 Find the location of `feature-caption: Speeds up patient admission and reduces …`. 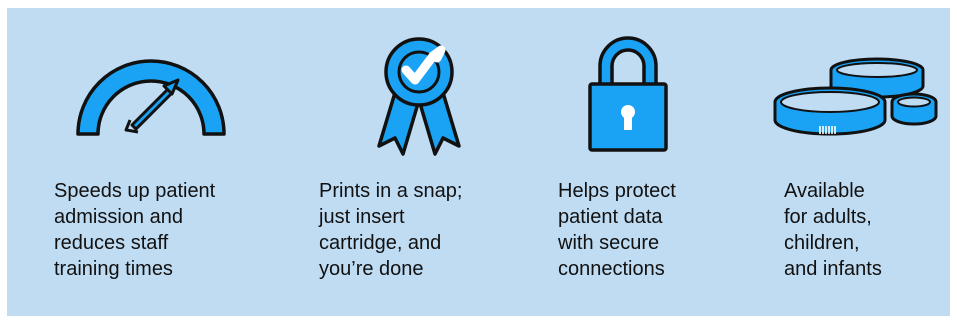

feature-caption: Speeds up patient admission and reduces … is located at coordinates (135, 230).